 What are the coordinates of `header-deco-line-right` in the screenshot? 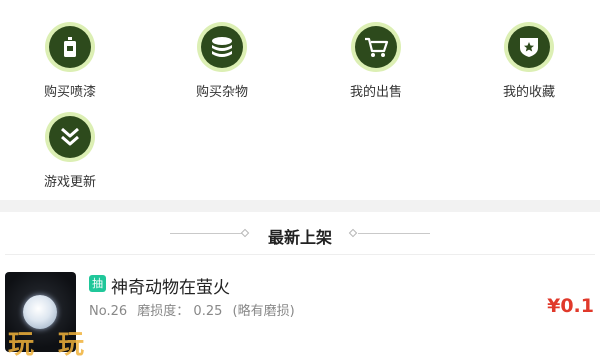 It's located at (394, 233).